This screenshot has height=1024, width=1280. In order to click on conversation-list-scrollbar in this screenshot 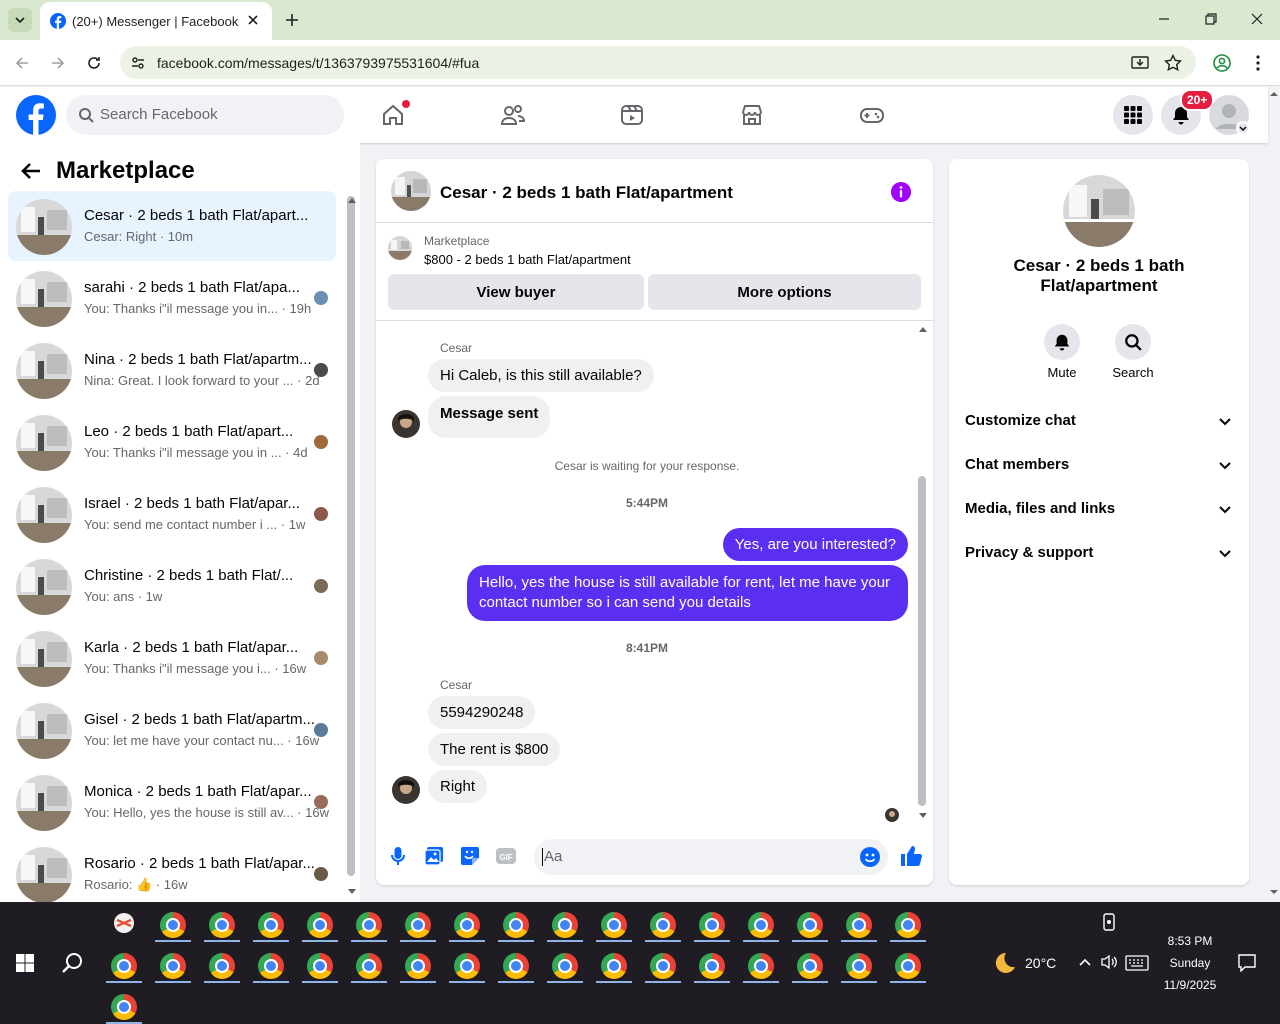, I will do `click(351, 536)`.